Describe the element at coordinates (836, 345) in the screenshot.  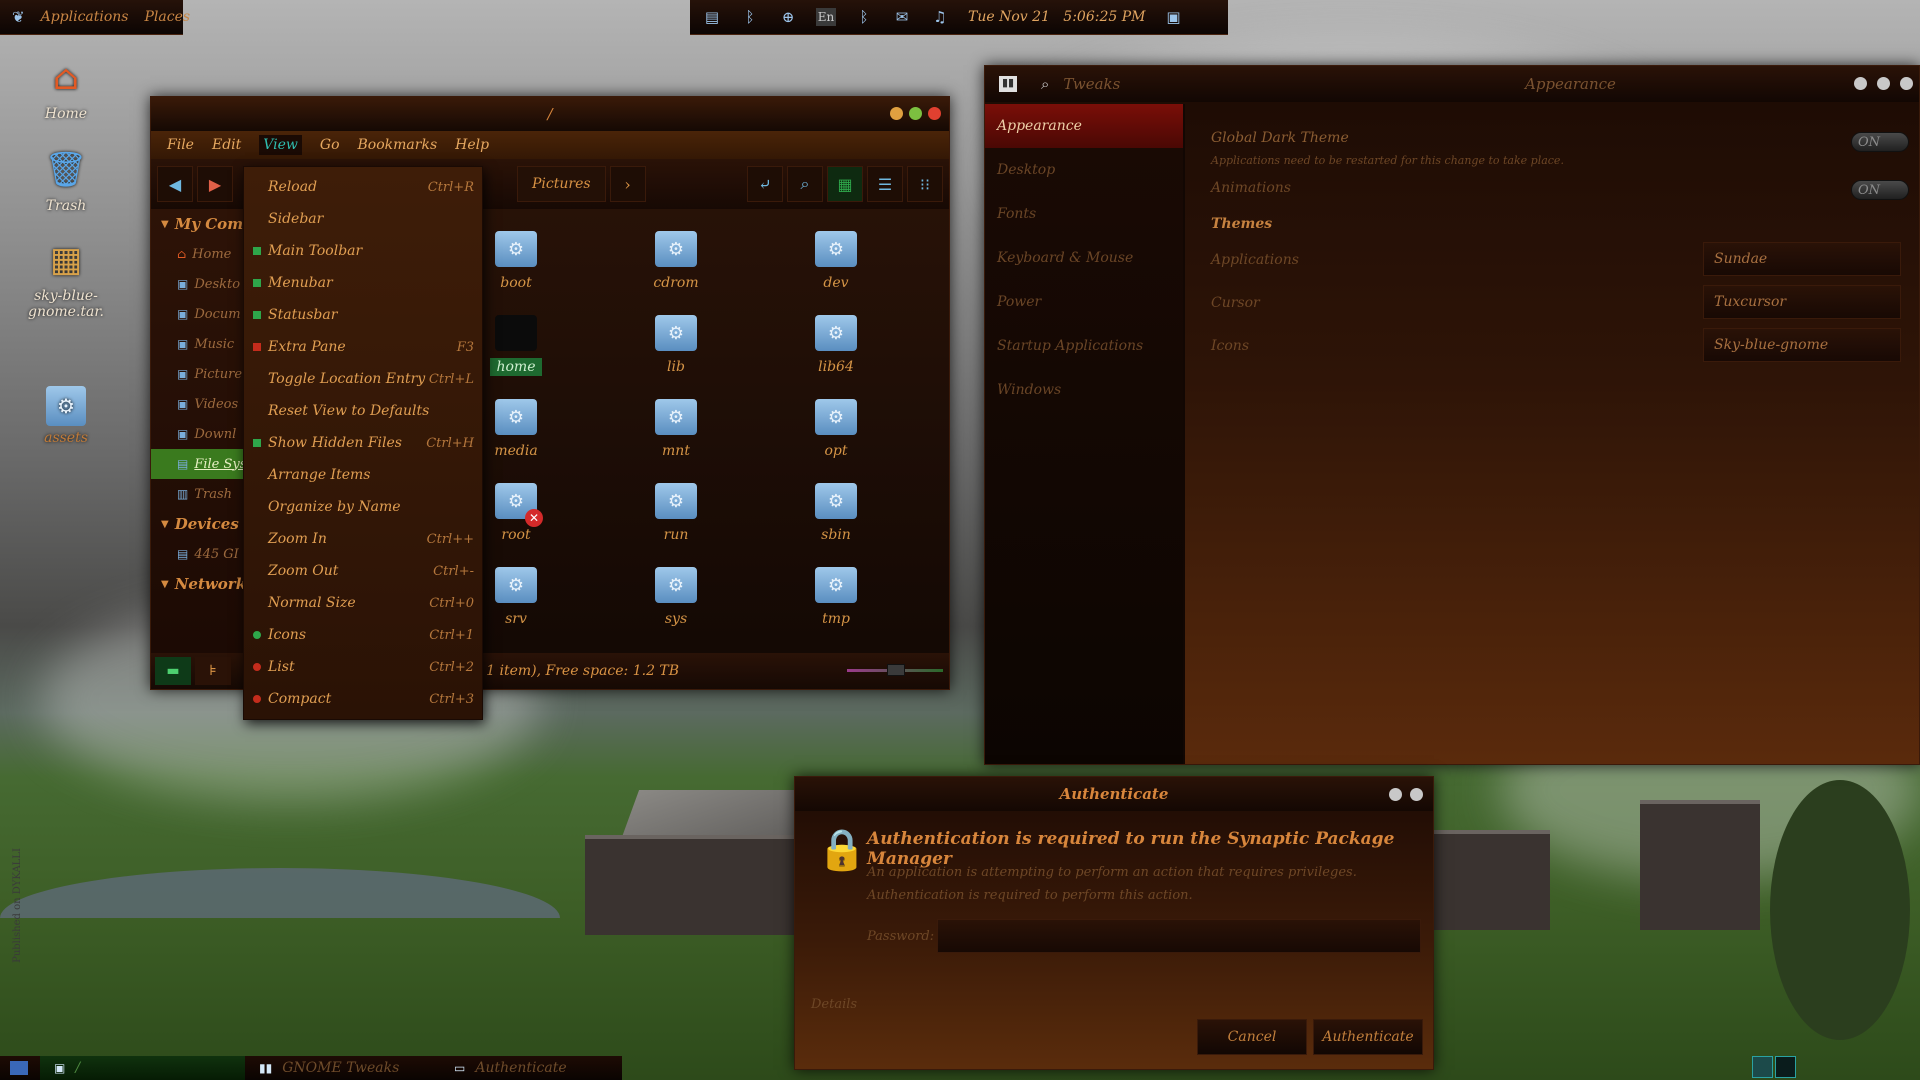
I see `file-item: ⚙ lib64` at that location.